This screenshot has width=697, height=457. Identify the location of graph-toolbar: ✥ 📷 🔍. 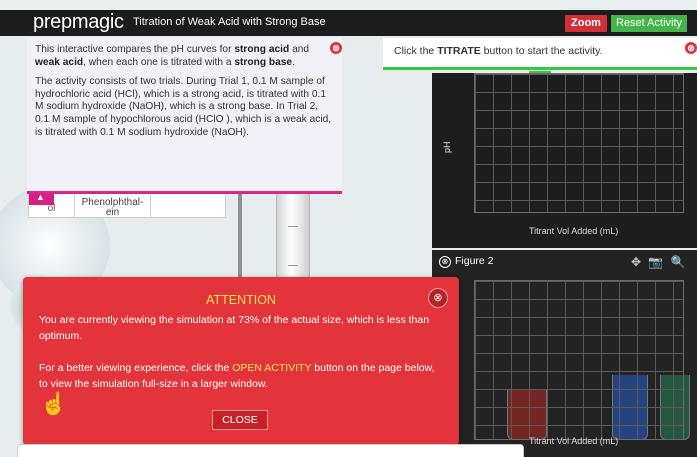
(656, 262).